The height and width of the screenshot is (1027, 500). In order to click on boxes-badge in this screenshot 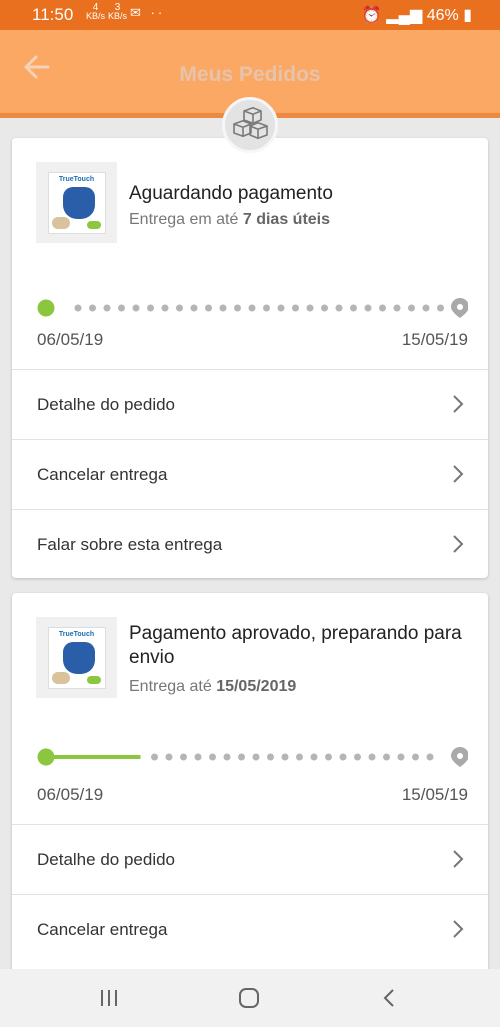, I will do `click(250, 125)`.